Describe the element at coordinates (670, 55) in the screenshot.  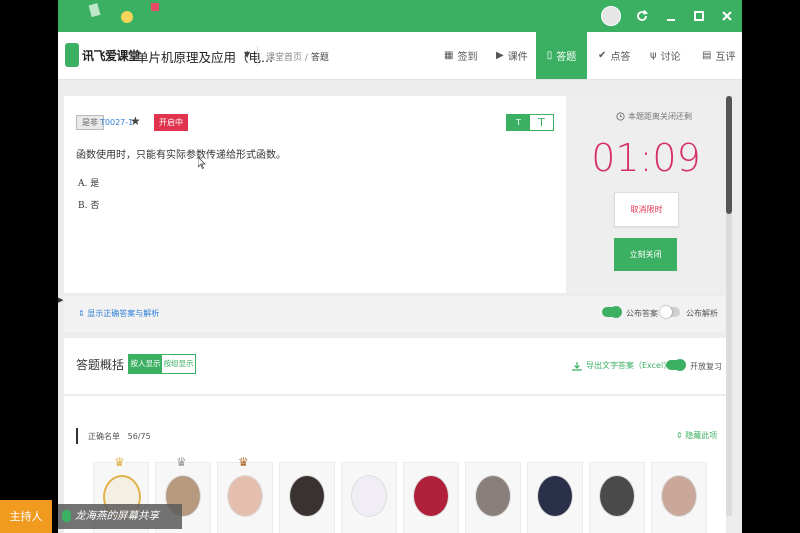
I see `nav-item-discussion: ψ 讨论` at that location.